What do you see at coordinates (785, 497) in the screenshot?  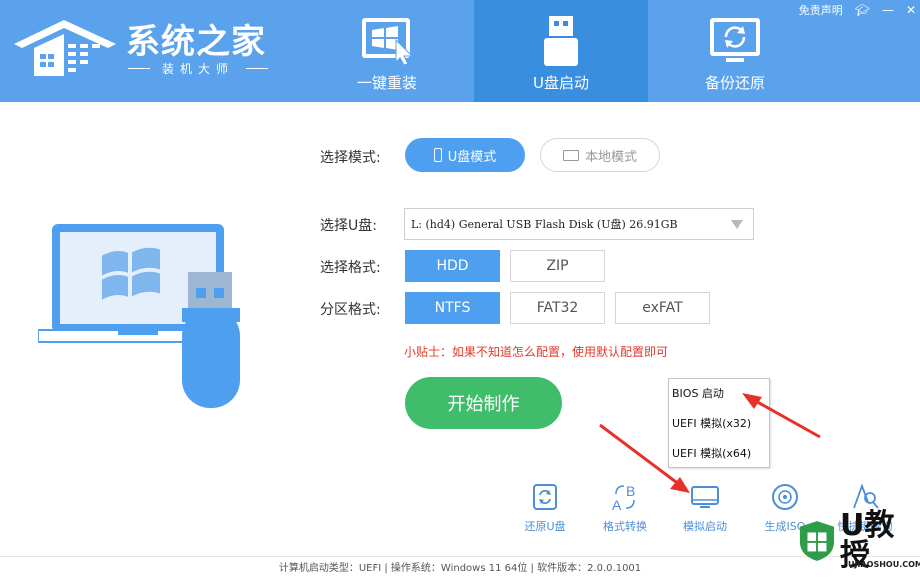 I see `generate-iso-icon` at bounding box center [785, 497].